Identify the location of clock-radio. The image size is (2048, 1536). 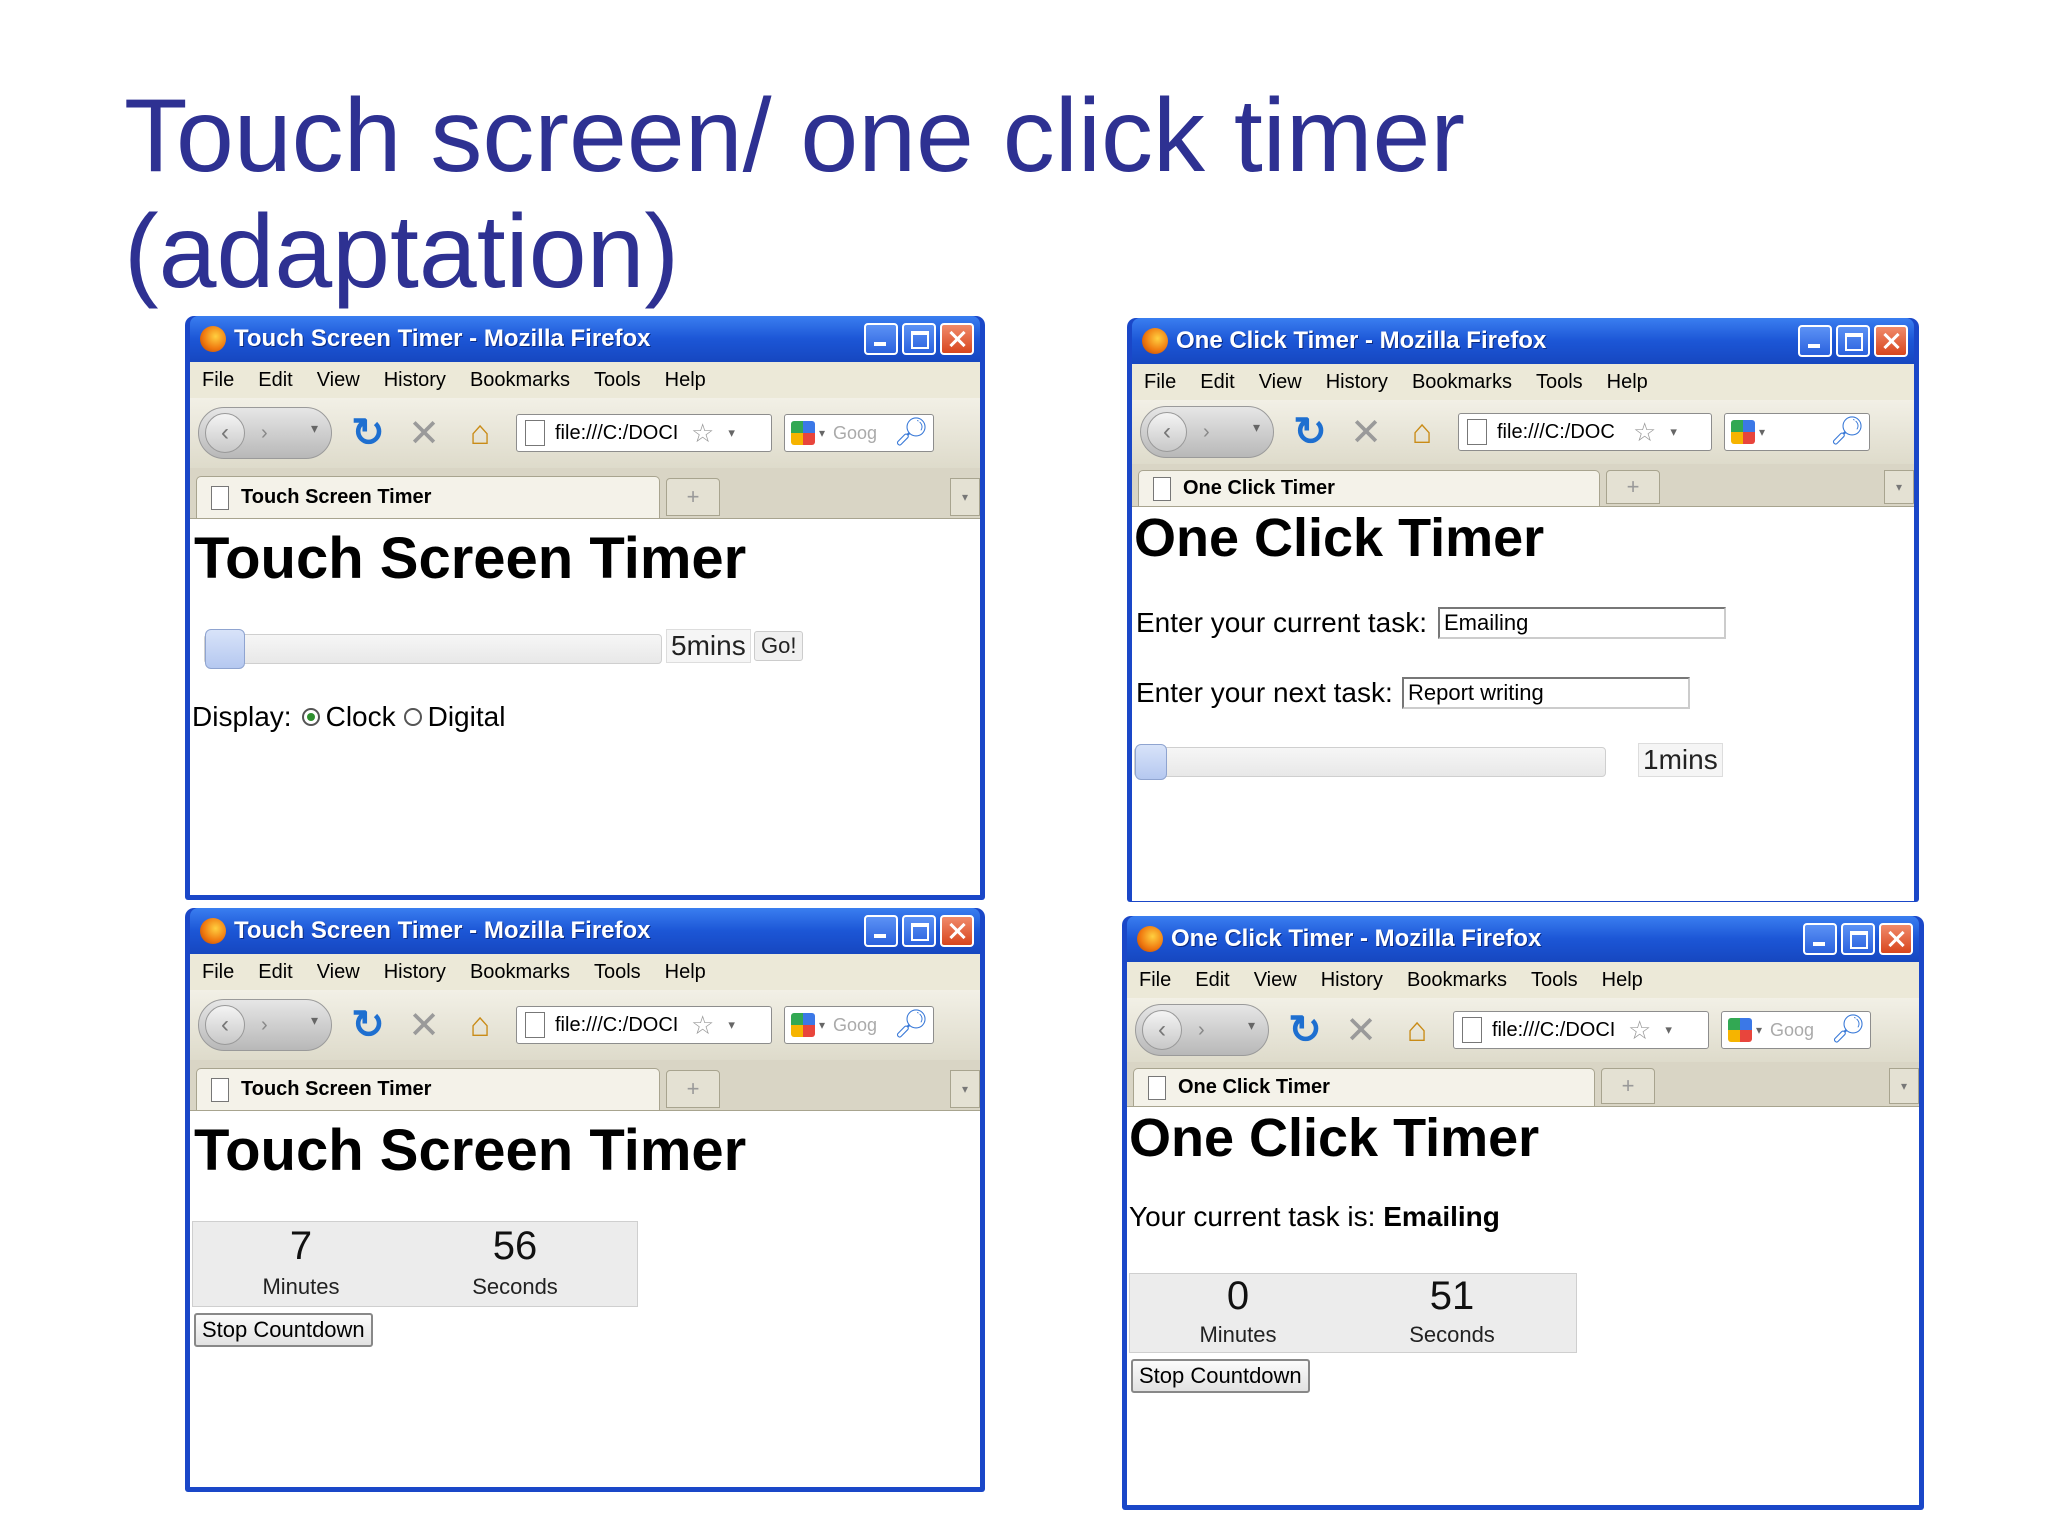
(310, 717).